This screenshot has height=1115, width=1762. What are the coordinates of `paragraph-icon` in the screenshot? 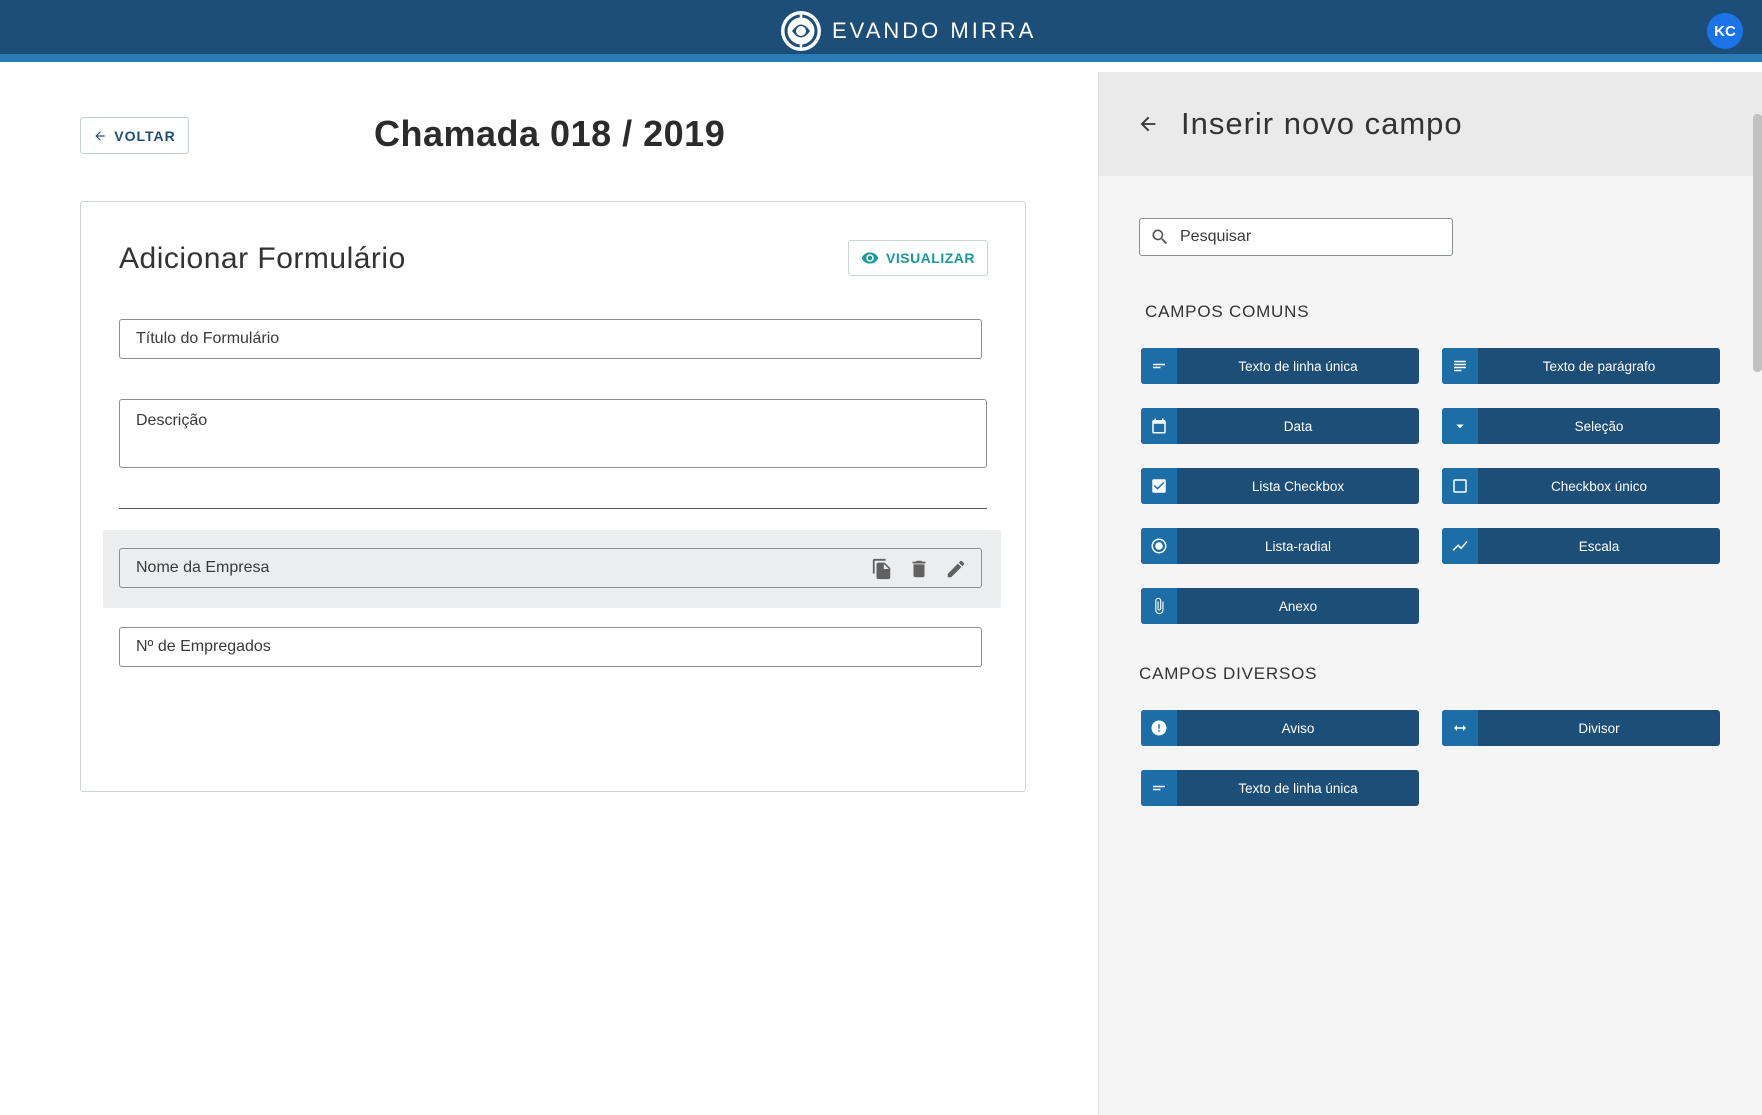 It's located at (1460, 366).